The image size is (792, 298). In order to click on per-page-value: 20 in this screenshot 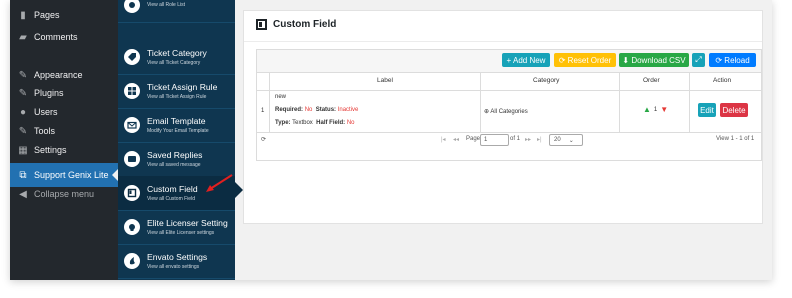, I will do `click(557, 140)`.